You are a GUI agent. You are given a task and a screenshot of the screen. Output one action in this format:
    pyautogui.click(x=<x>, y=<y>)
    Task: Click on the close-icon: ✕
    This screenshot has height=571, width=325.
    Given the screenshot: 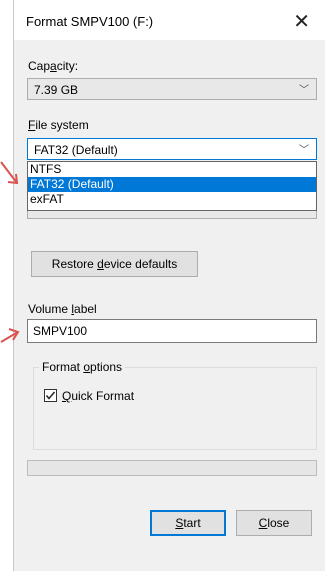 What is the action you would take?
    pyautogui.click(x=301, y=21)
    